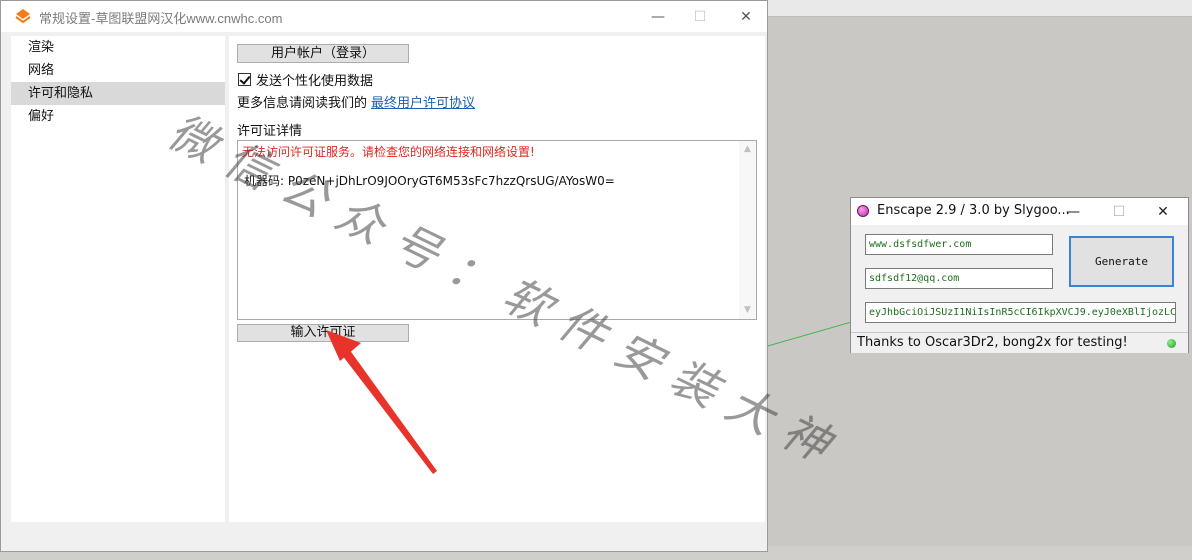 The height and width of the screenshot is (560, 1192). I want to click on info-row: 更多信息请阅读我们的 最终用户许可协议, so click(356, 101).